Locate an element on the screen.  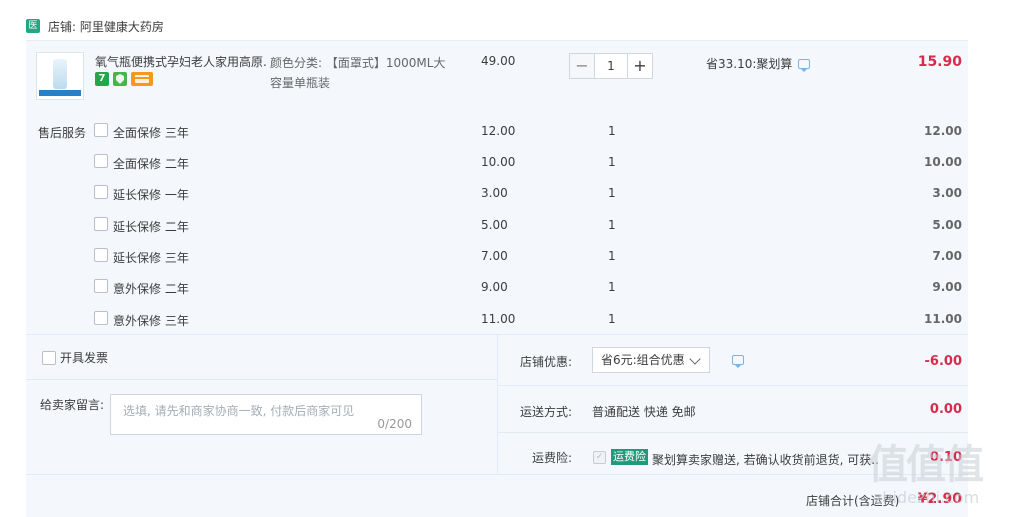
service-name: 全面保修 三年 is located at coordinates (151, 133).